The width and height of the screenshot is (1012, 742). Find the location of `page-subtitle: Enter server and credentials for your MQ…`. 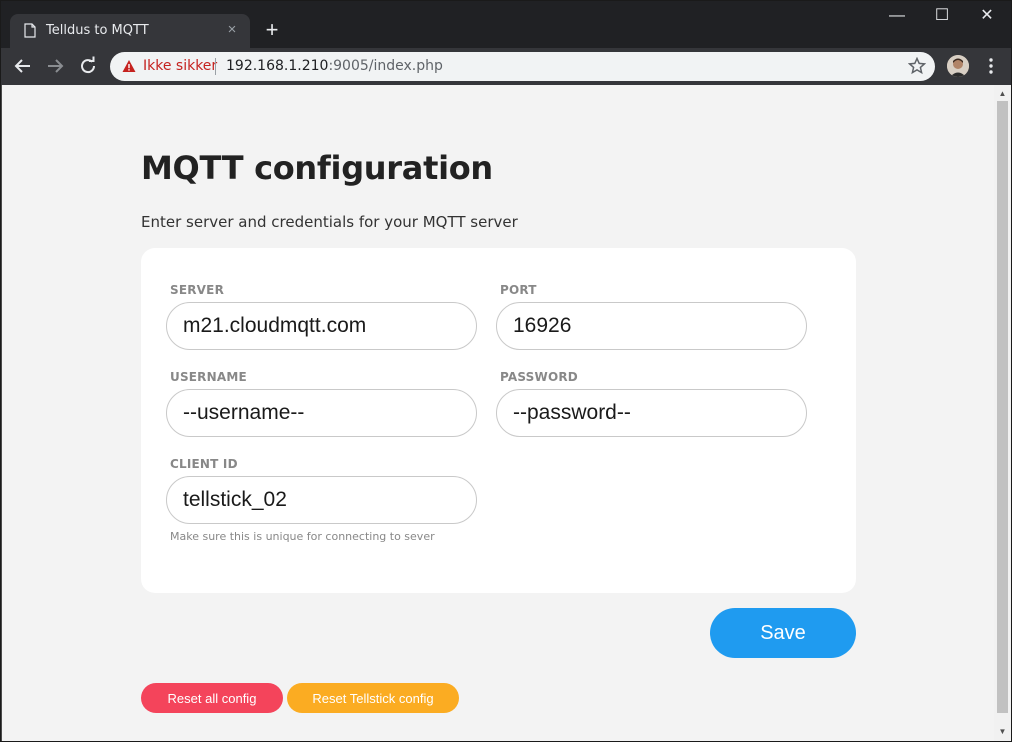

page-subtitle: Enter server and credentials for your MQ… is located at coordinates (329, 222).